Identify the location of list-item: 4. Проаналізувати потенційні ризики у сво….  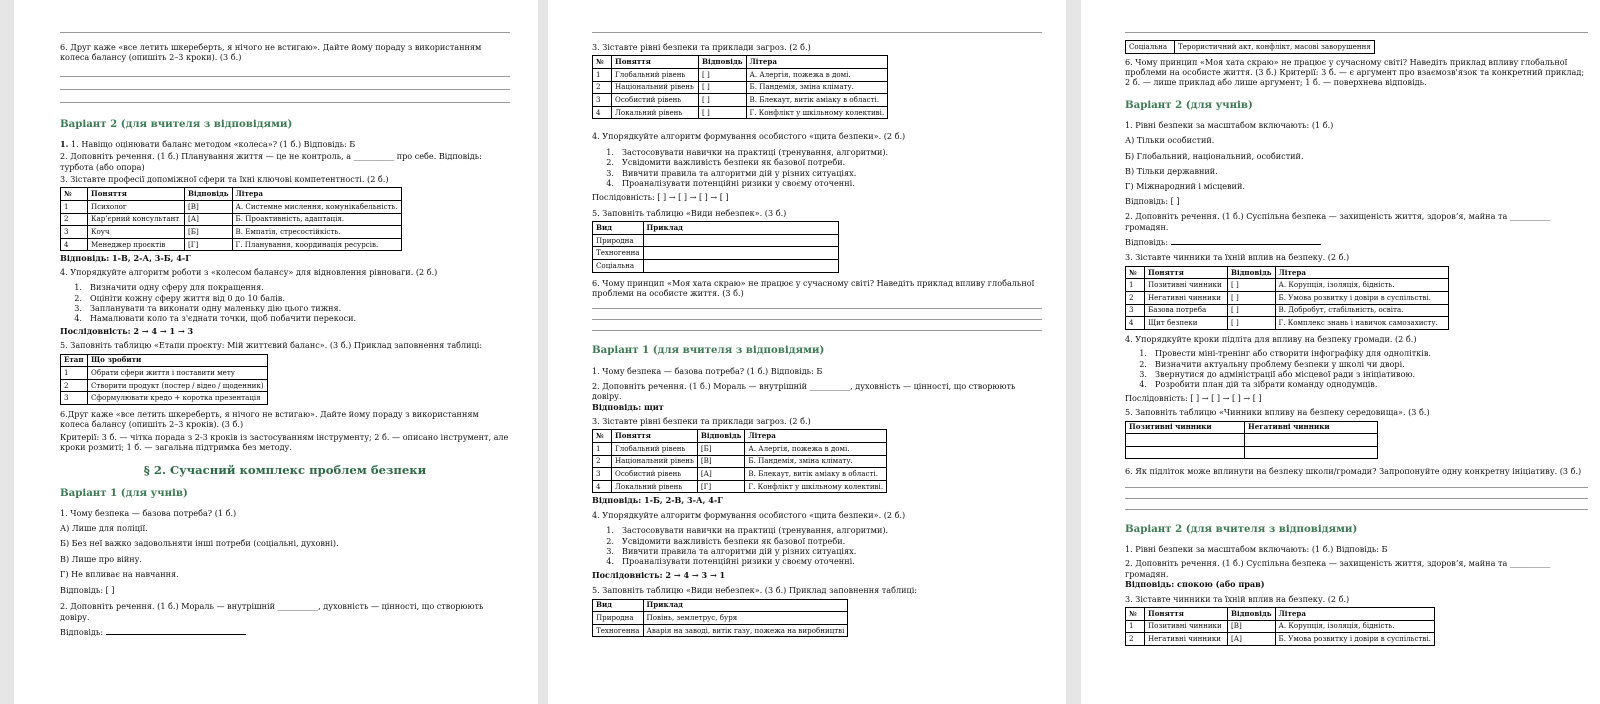
(817, 561).